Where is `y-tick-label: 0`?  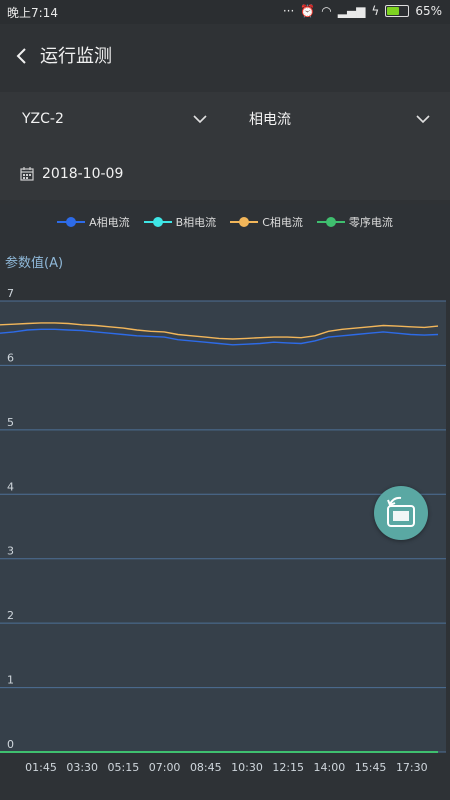
y-tick-label: 0 is located at coordinates (10, 744).